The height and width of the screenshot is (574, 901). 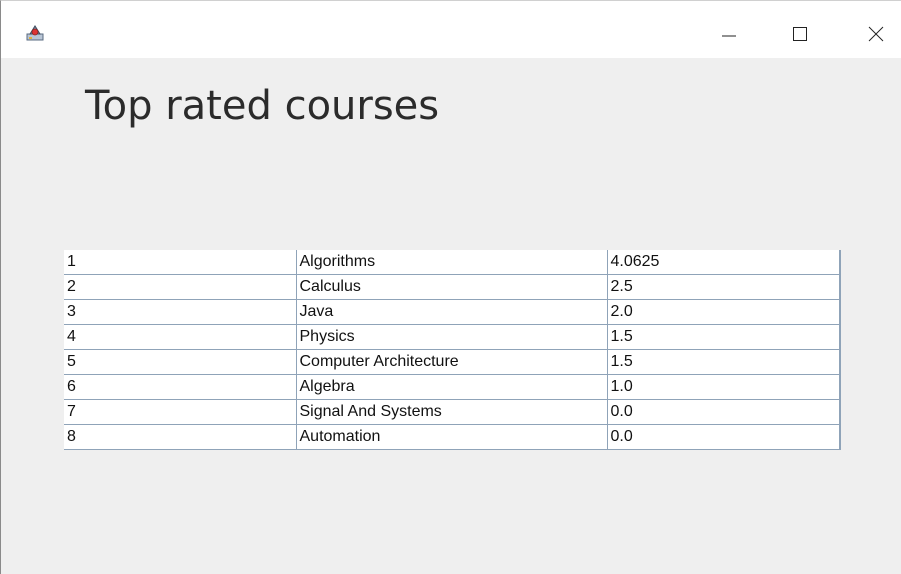 I want to click on maximize-icon, so click(x=800, y=34).